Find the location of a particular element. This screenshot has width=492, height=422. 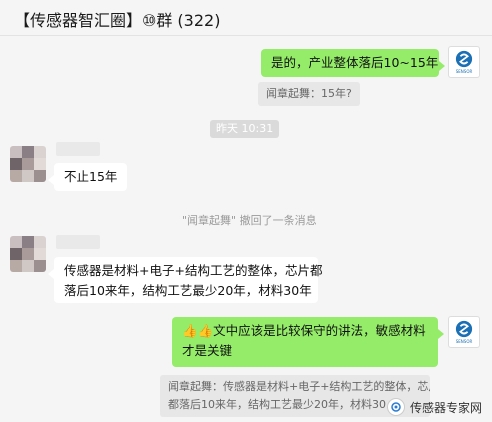

recall-notice: "闻章起舞" 撤回了一条消息 is located at coordinates (249, 220).